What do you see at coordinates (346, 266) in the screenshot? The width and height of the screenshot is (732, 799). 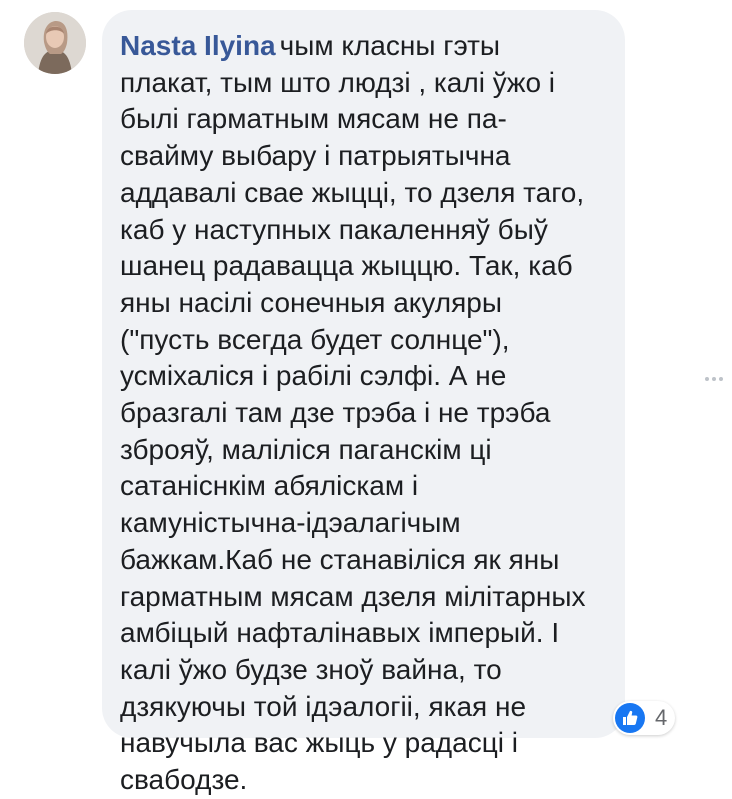 I see `comment-line: шанец радавацца жыццю. Так, каб` at bounding box center [346, 266].